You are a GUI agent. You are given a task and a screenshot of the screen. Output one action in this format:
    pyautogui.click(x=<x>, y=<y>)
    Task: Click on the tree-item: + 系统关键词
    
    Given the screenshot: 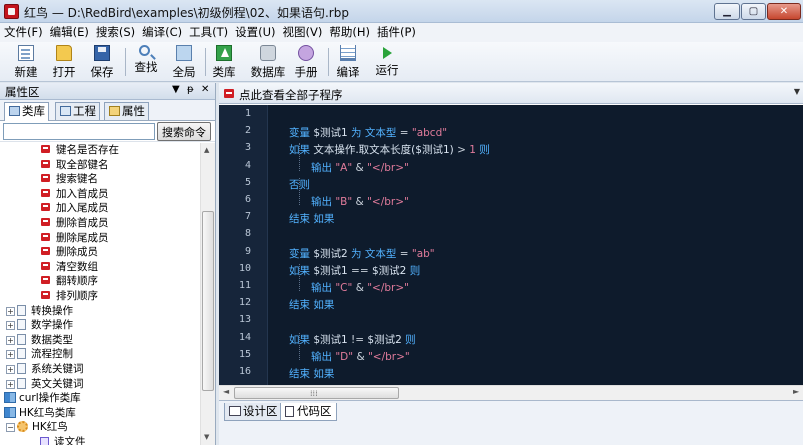 What is the action you would take?
    pyautogui.click(x=45, y=369)
    